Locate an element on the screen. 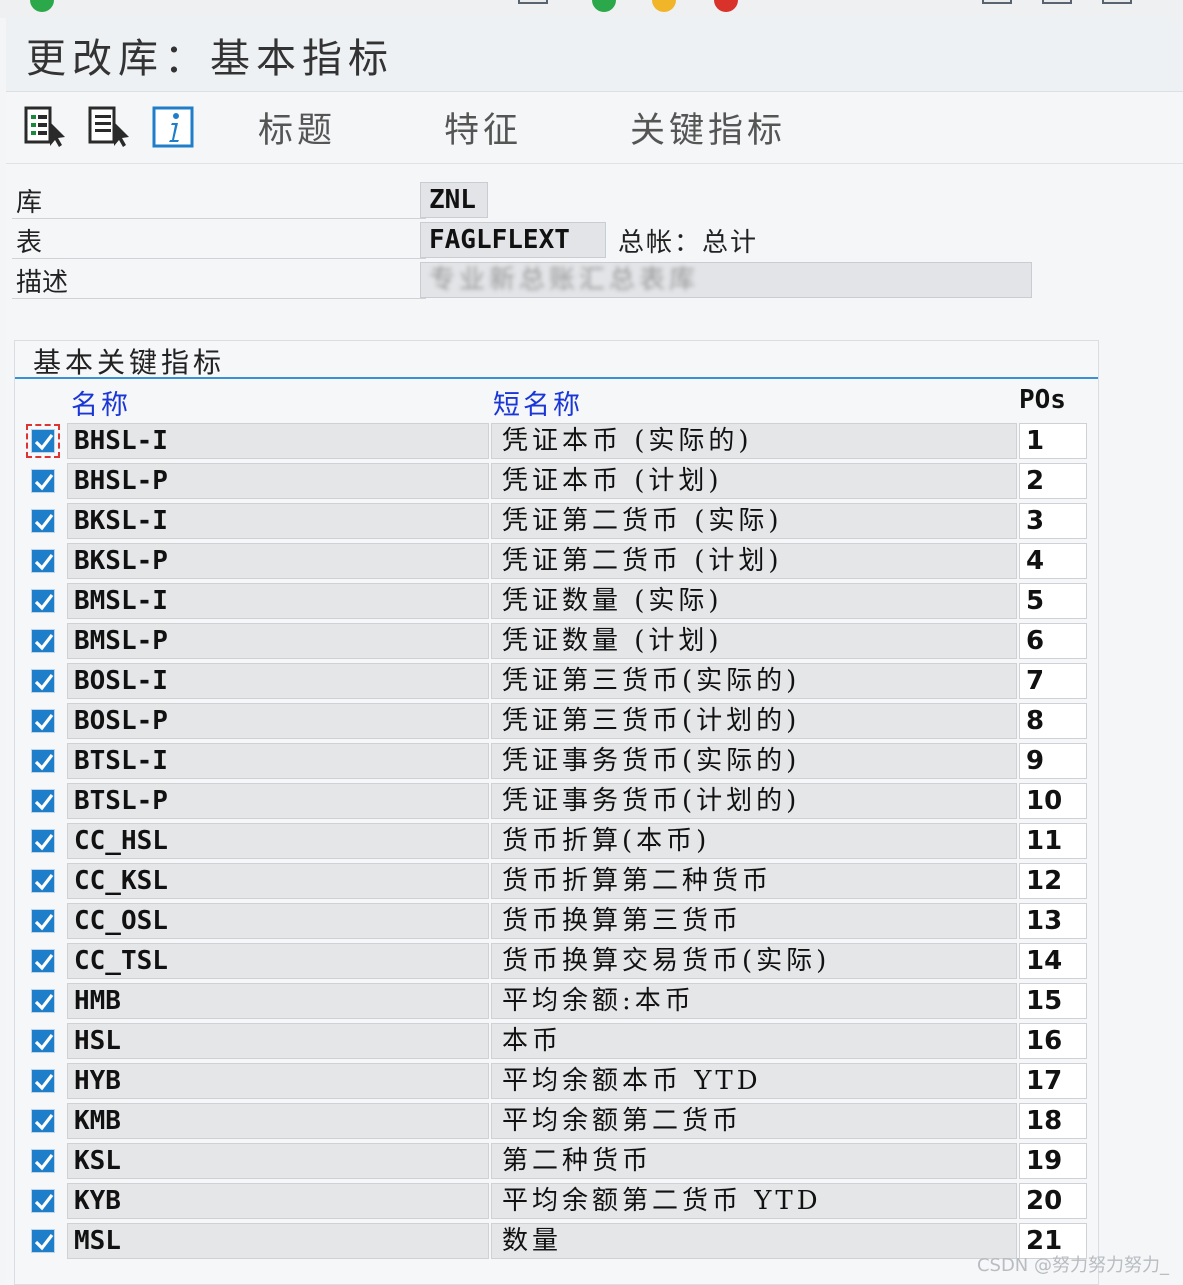  tab-key-figures: 关键指标 is located at coordinates (708, 127).